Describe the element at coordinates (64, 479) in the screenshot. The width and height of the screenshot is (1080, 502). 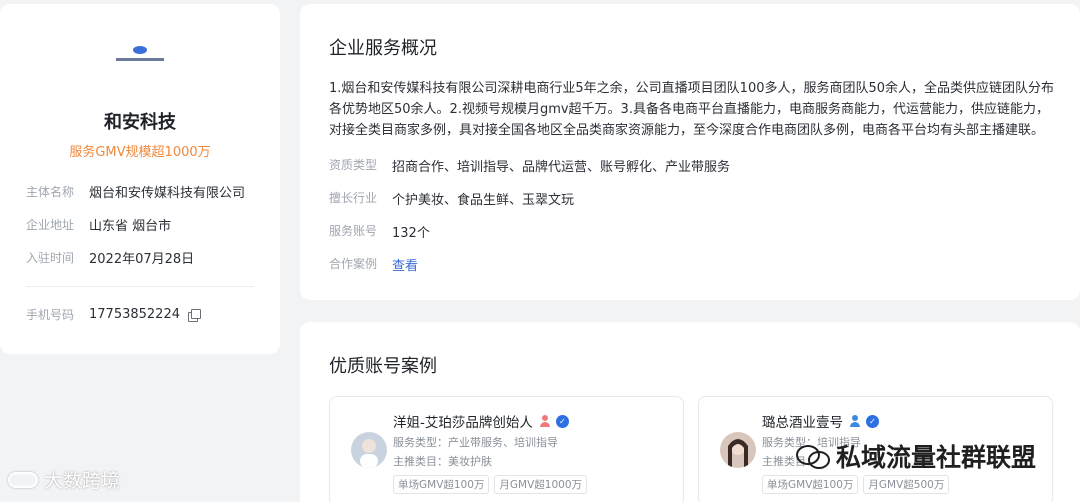
I see `watermark-left: 大数跨境` at that location.